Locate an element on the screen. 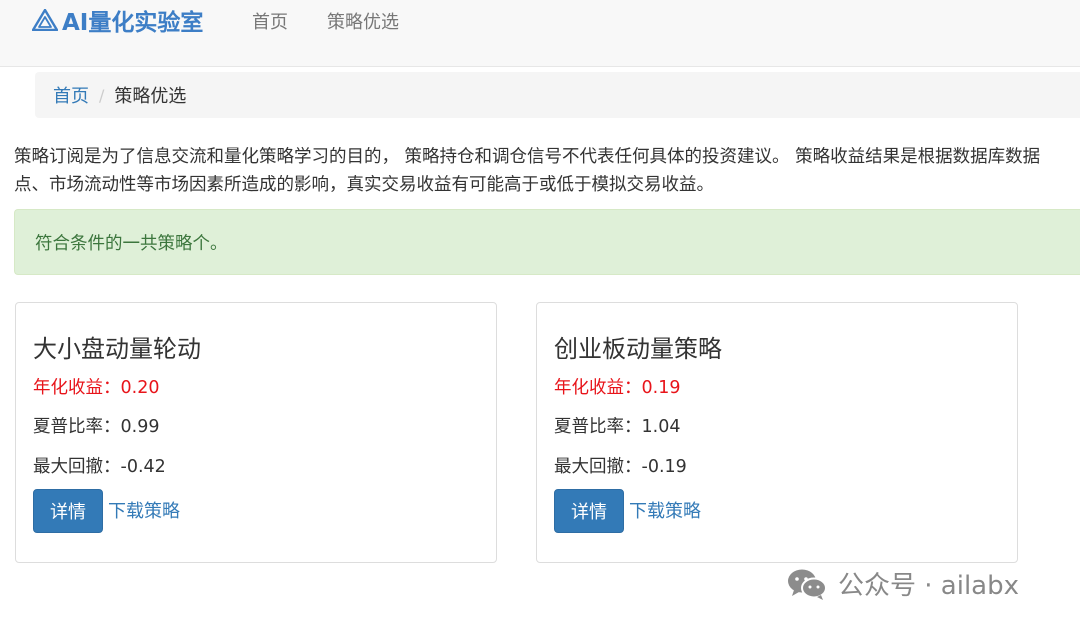 This screenshot has height=627, width=1080. max-drawdown: 最大回撤：-0.19 is located at coordinates (620, 467).